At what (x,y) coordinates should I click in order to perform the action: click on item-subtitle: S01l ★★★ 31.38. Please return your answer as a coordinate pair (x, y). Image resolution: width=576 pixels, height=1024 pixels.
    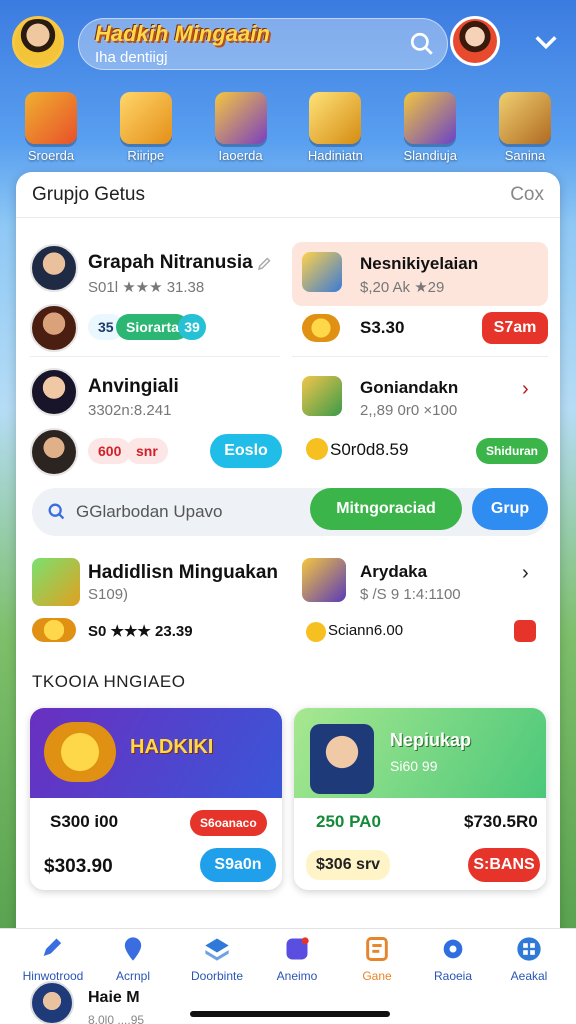
    Looking at the image, I should click on (146, 287).